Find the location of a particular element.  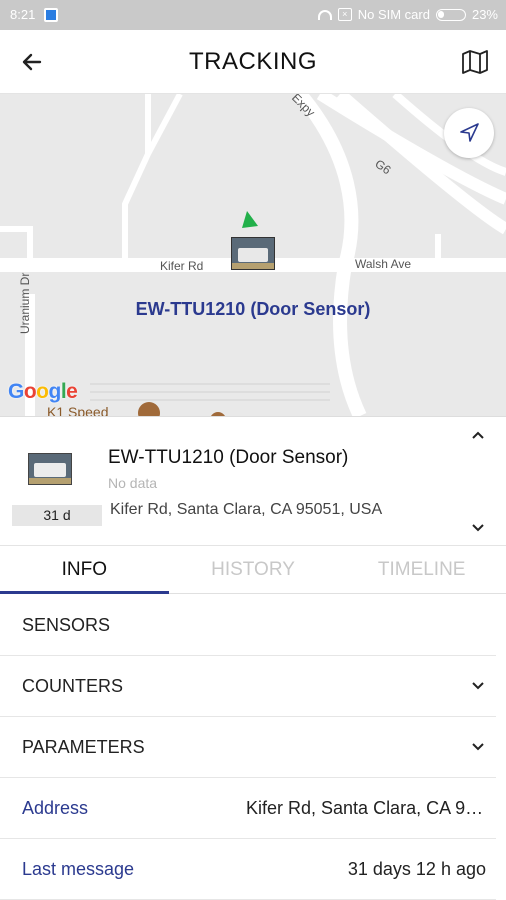

app-header: TRACKING is located at coordinates (253, 62).